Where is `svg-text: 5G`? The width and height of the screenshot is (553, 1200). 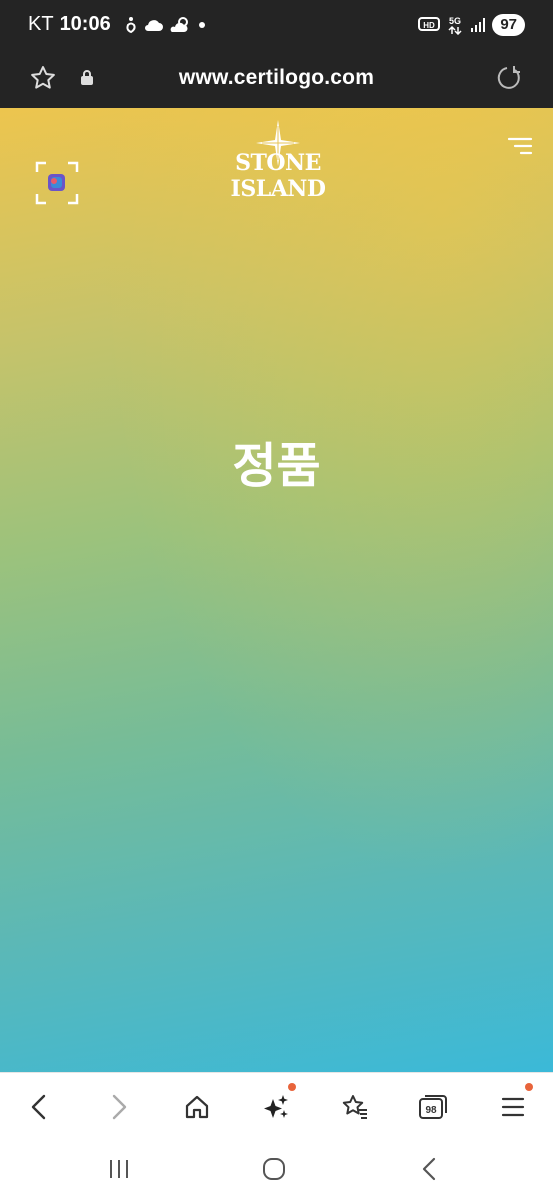
svg-text: 5G is located at coordinates (455, 21).